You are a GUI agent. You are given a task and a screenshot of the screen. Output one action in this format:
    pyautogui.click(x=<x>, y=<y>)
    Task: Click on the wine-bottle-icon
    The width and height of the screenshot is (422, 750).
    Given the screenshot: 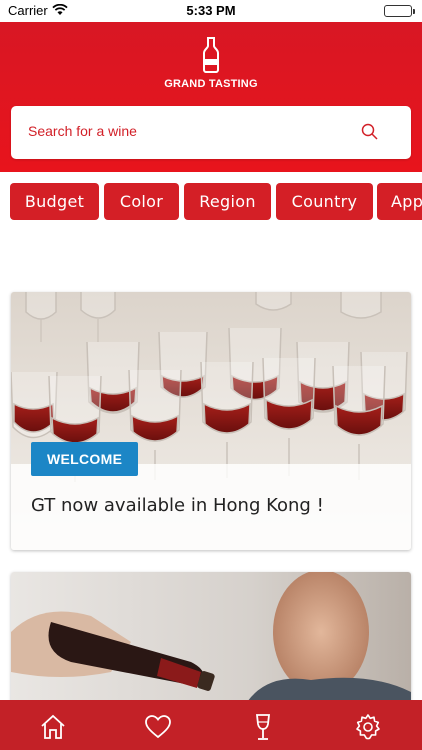 What is the action you would take?
    pyautogui.click(x=211, y=57)
    